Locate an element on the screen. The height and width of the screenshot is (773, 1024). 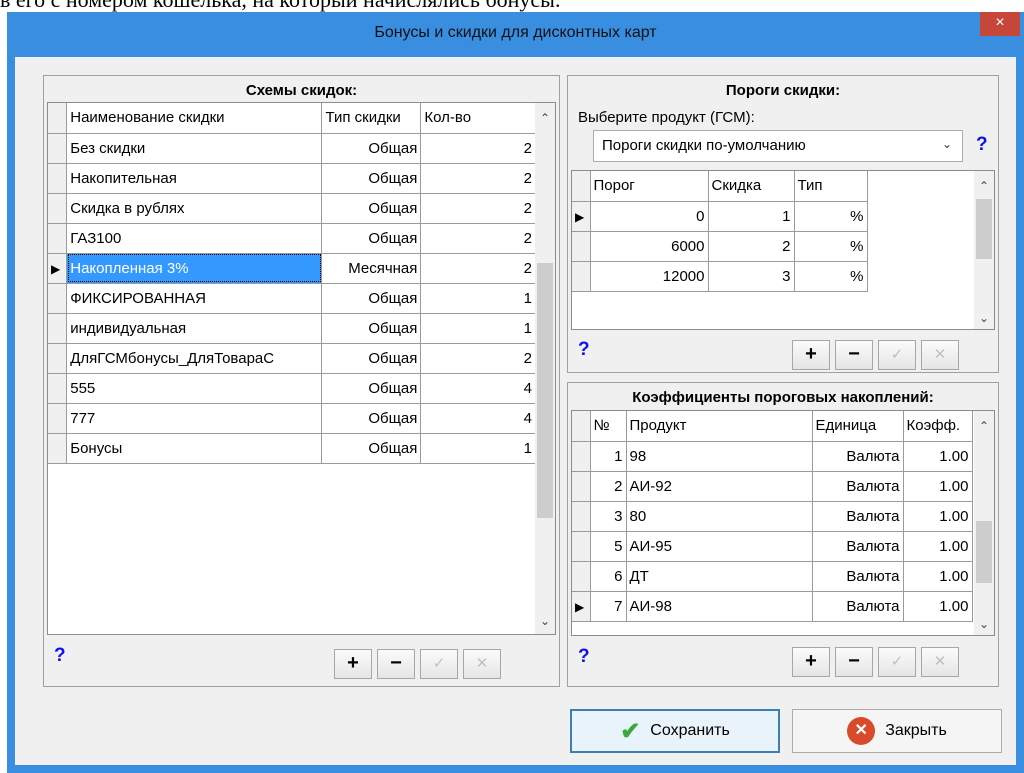
coefficient-number-cell: 6 is located at coordinates (608, 576).